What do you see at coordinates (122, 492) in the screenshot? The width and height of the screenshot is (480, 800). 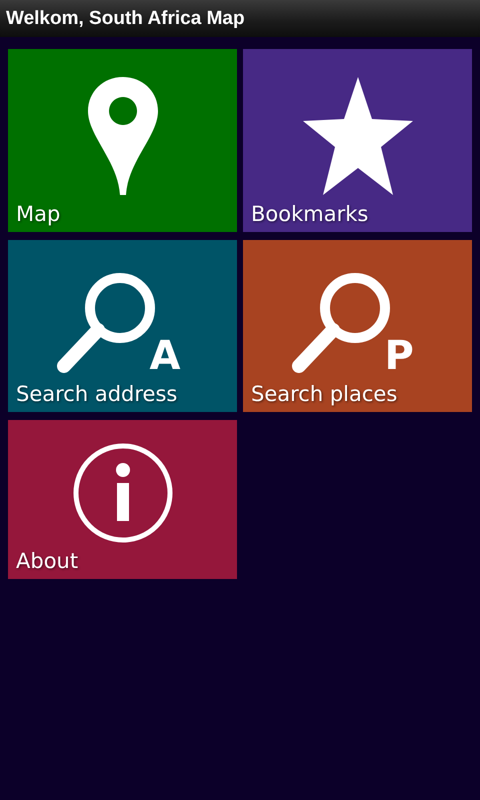 I see `info-icon` at bounding box center [122, 492].